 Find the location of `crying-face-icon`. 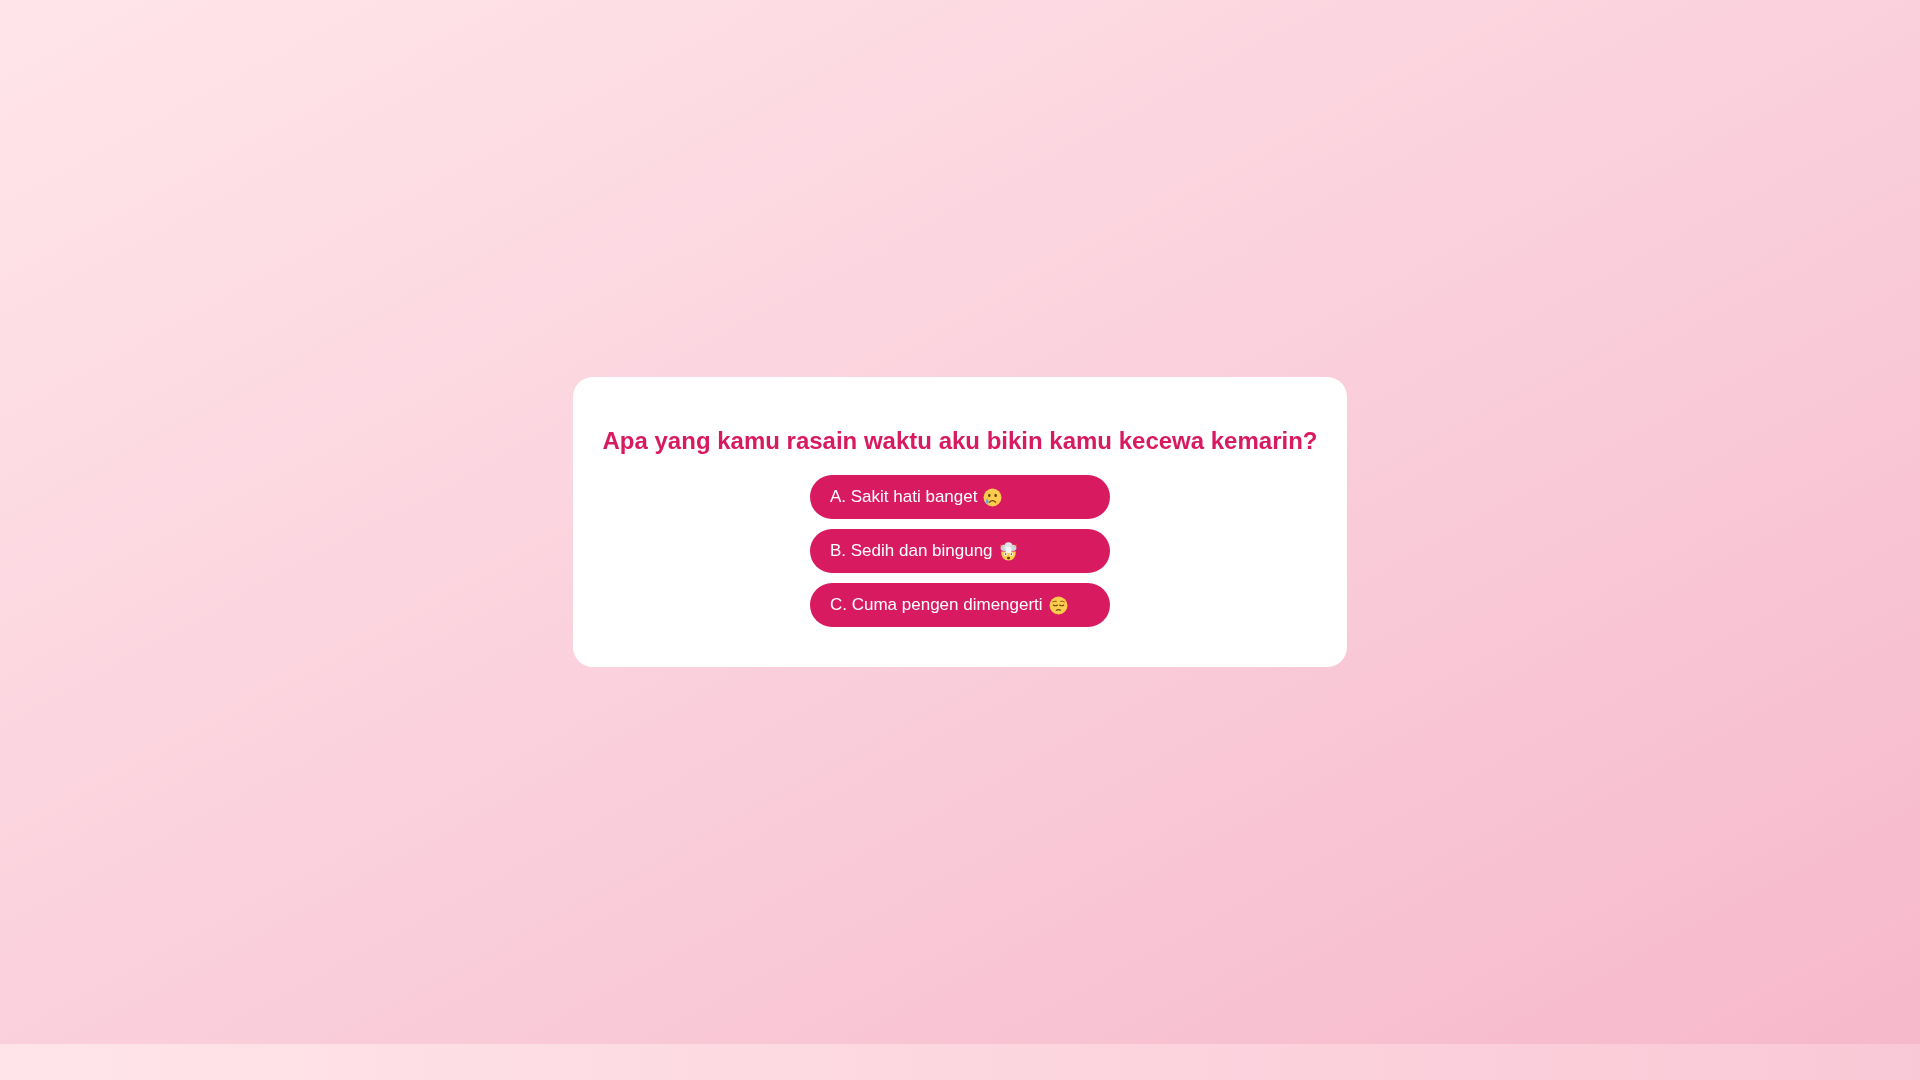

crying-face-icon is located at coordinates (993, 497).